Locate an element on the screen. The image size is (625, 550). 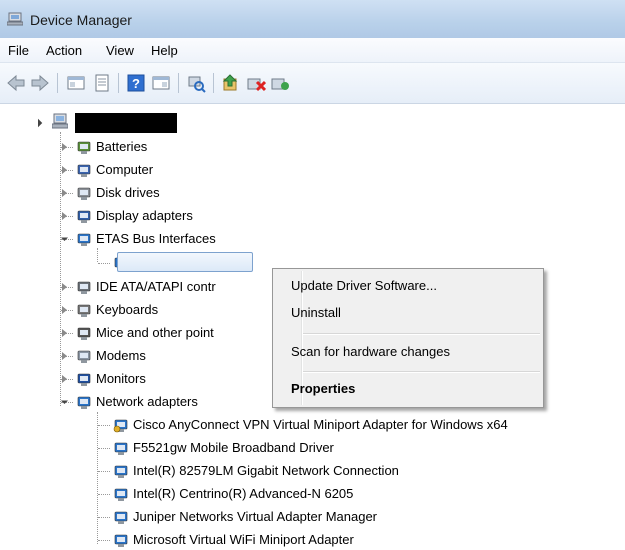
device-manager-icon is located at coordinates (15, 19).